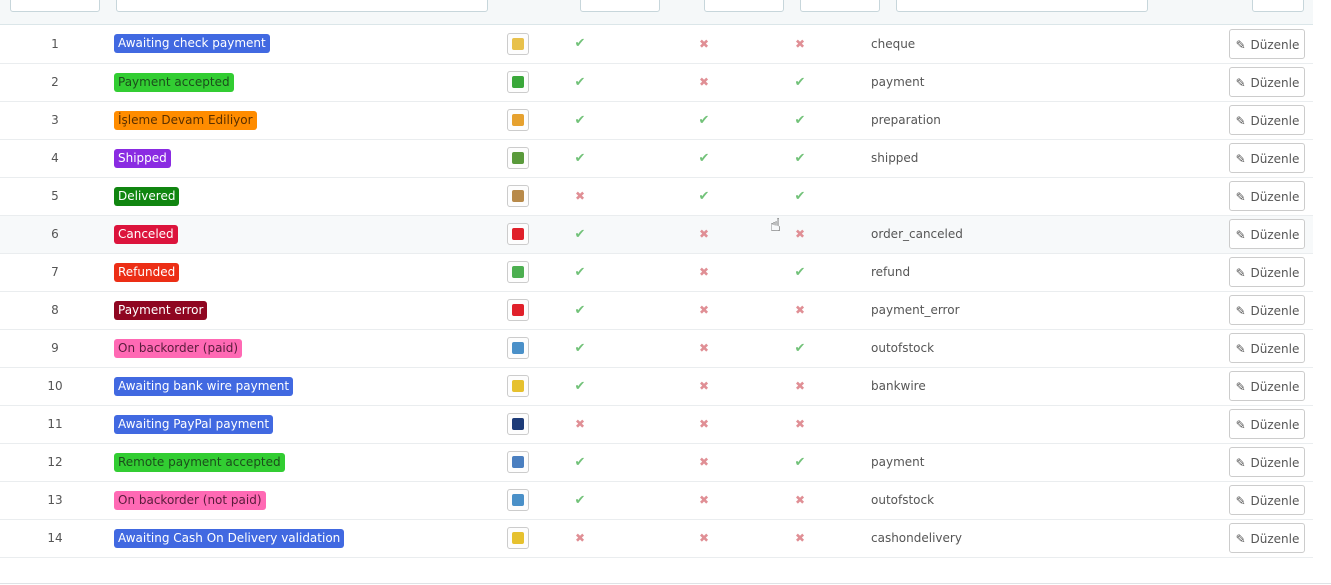 The height and width of the screenshot is (585, 1331). I want to click on row-id: 7, so click(55, 272).